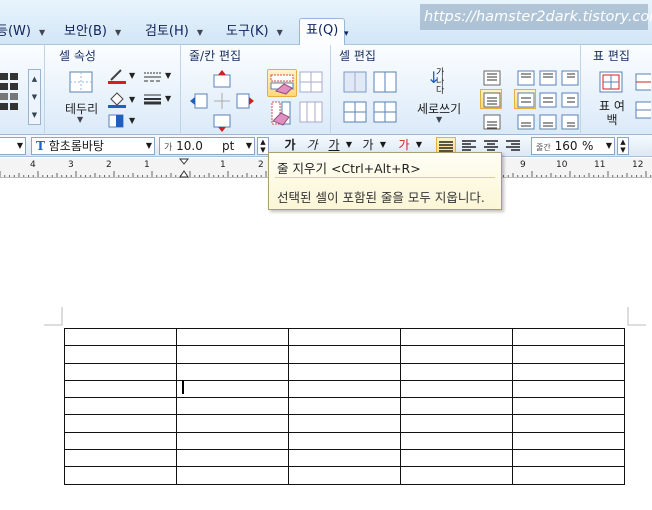  I want to click on cell-grid-icon, so click(355, 112).